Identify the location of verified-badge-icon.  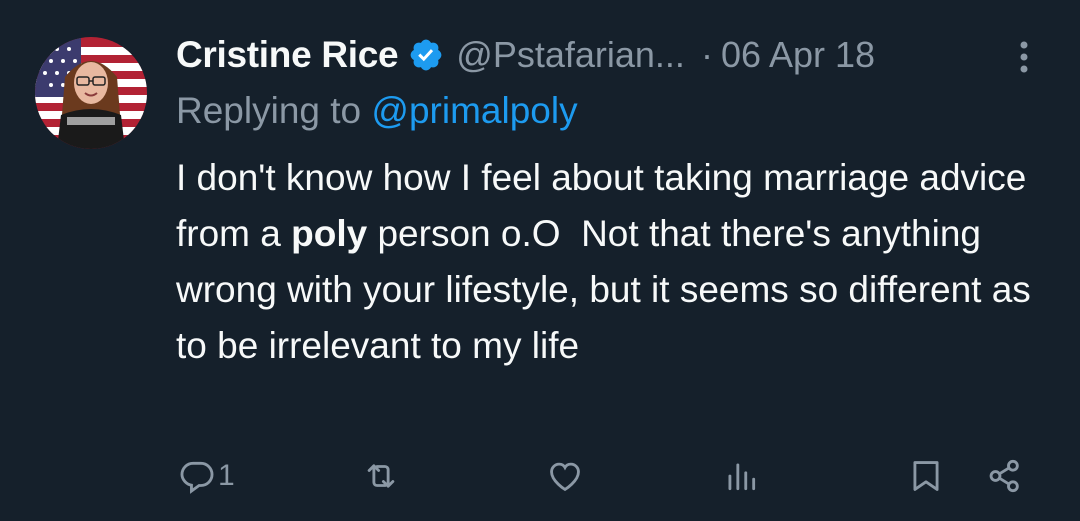
(426, 55).